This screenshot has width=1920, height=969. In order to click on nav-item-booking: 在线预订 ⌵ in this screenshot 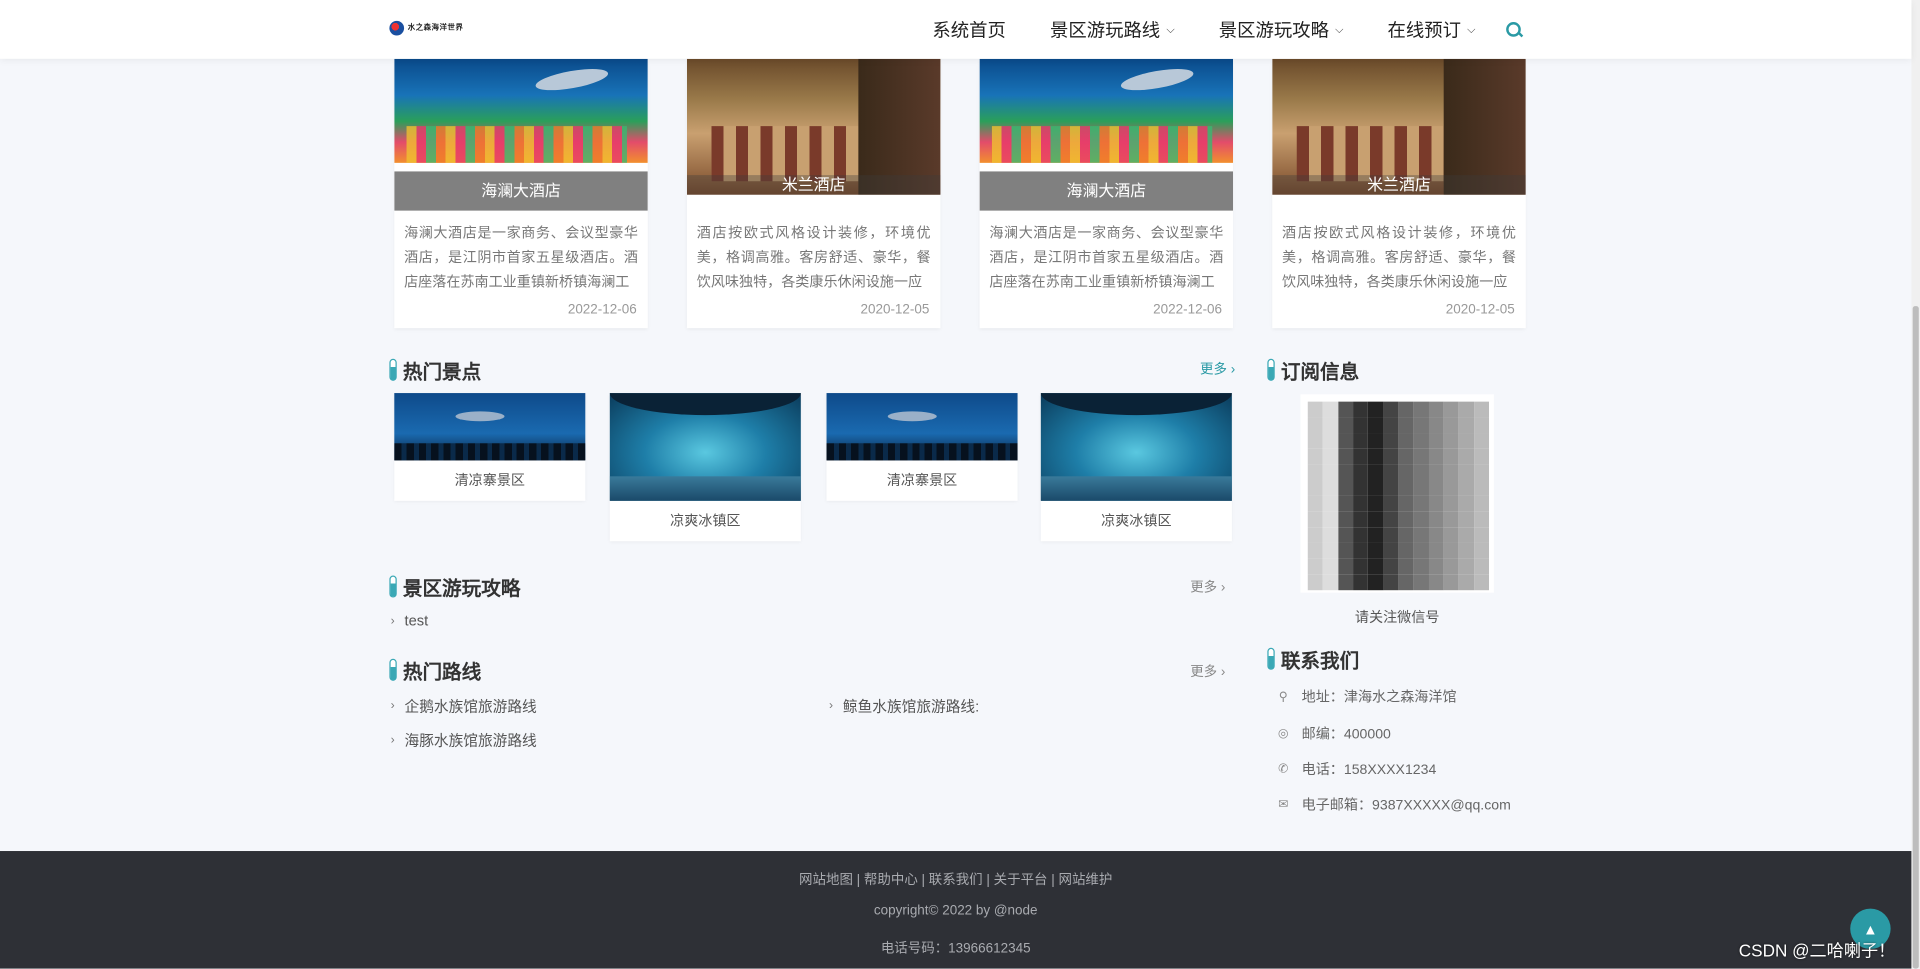, I will do `click(1432, 30)`.